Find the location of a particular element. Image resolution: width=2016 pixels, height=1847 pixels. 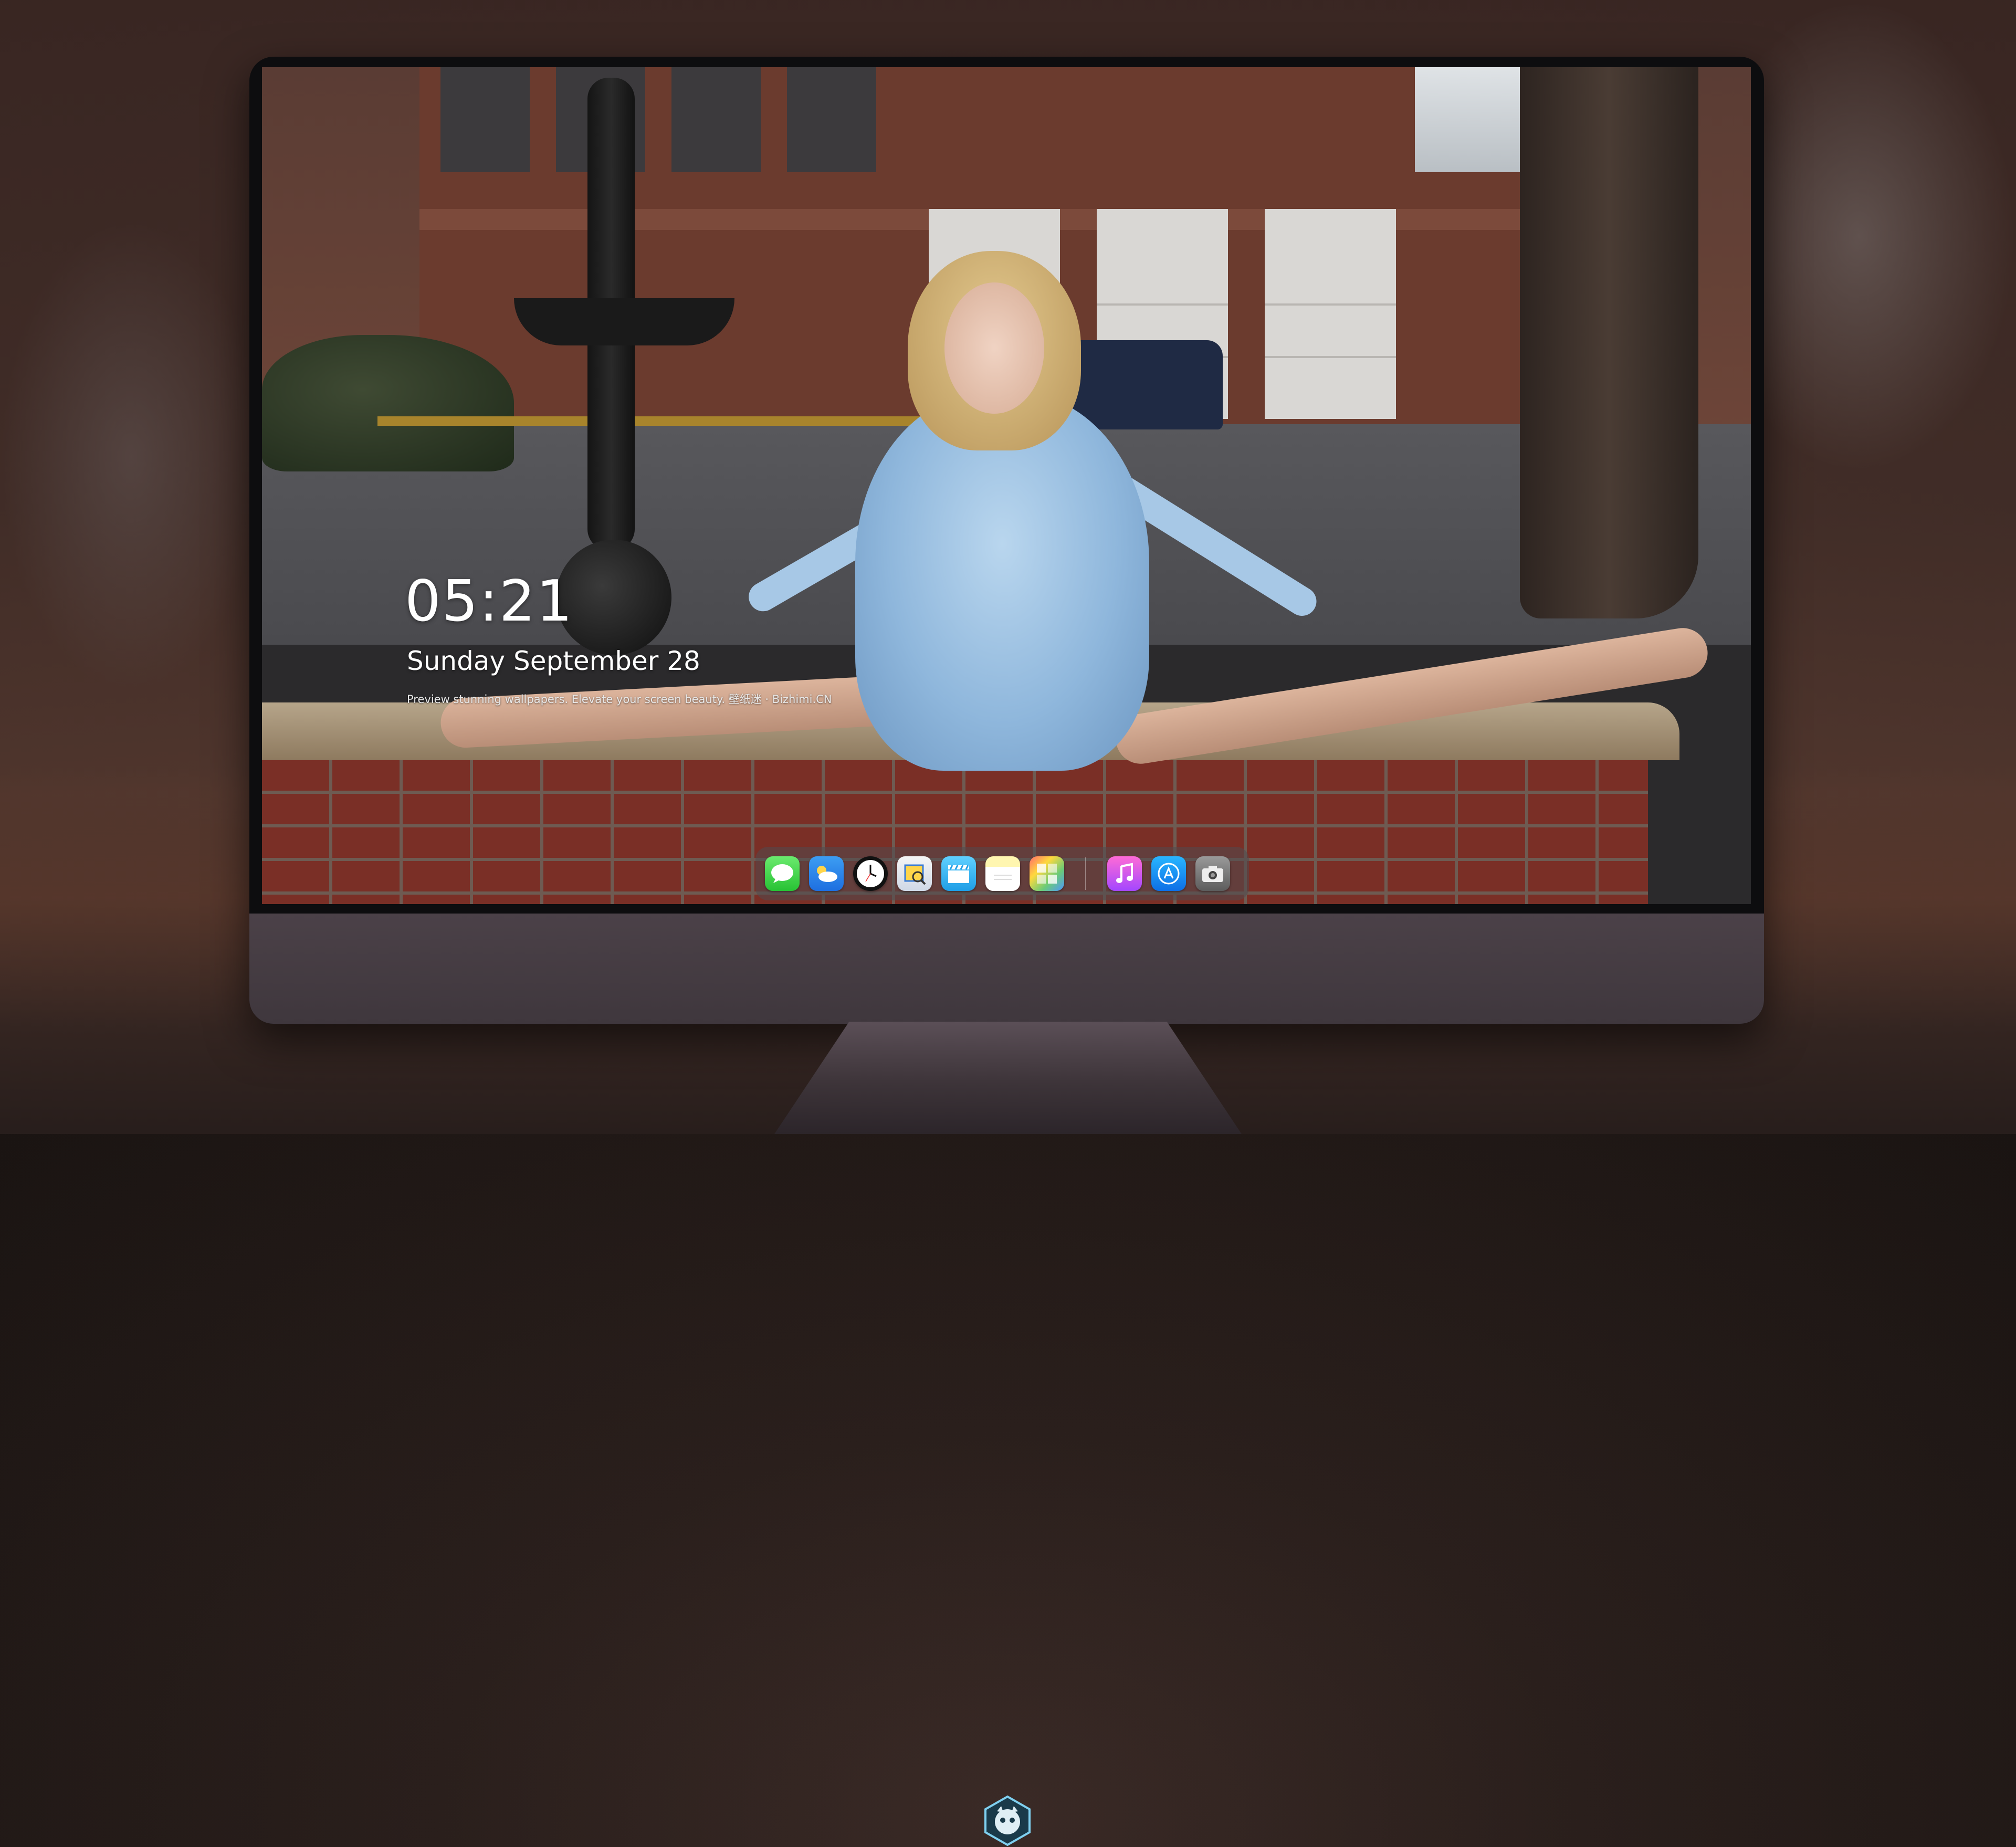

speech-bubble-icon is located at coordinates (782, 873).